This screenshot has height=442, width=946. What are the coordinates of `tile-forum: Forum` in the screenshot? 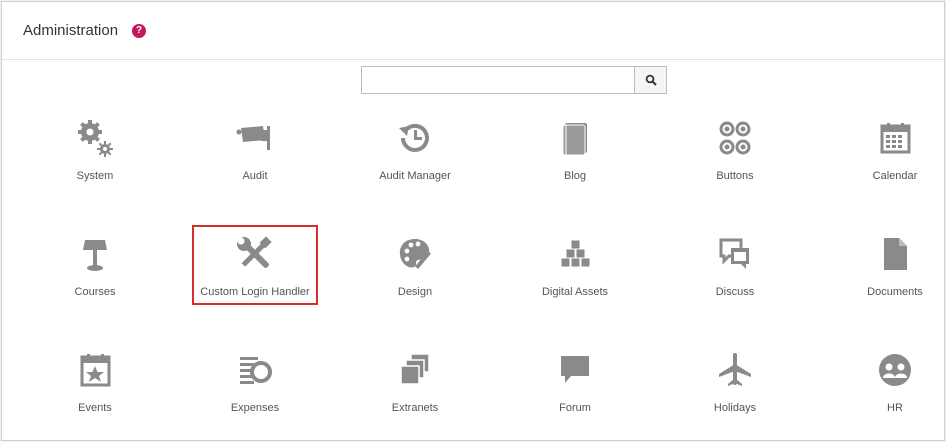 It's located at (575, 386).